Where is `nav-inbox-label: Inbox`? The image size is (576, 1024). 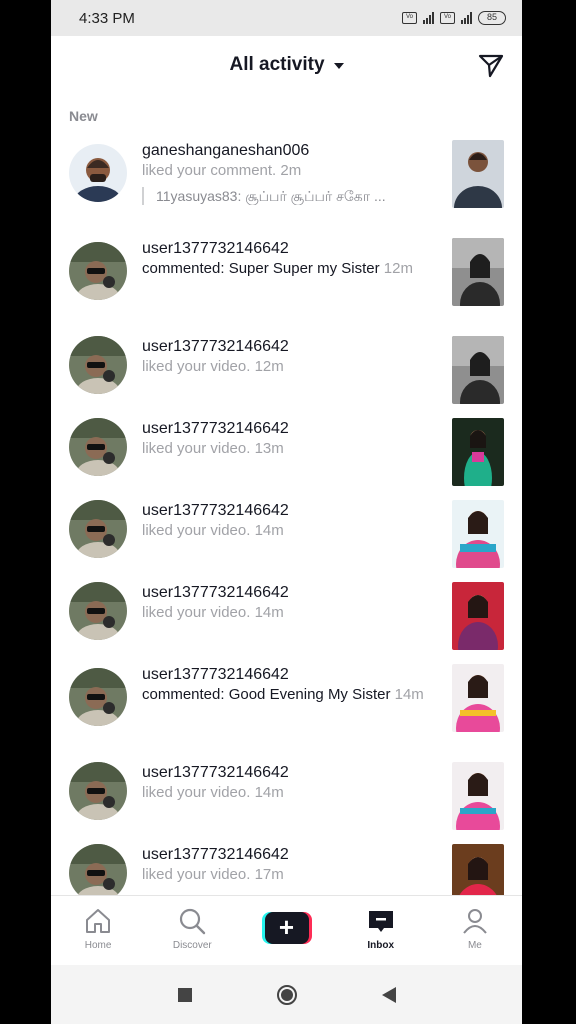 nav-inbox-label: Inbox is located at coordinates (381, 945).